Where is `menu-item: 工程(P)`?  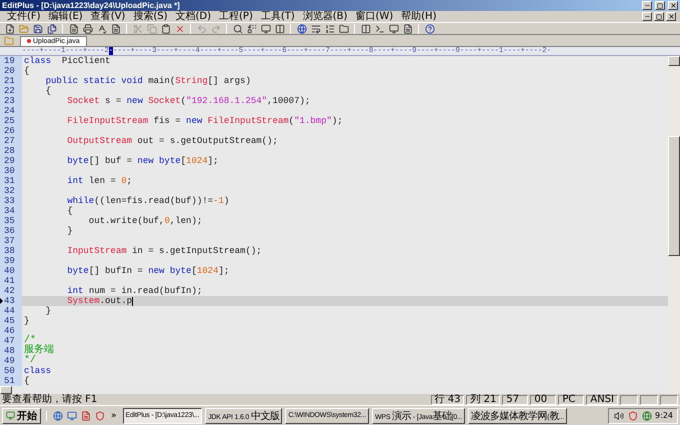
menu-item: 工程(P) is located at coordinates (236, 16).